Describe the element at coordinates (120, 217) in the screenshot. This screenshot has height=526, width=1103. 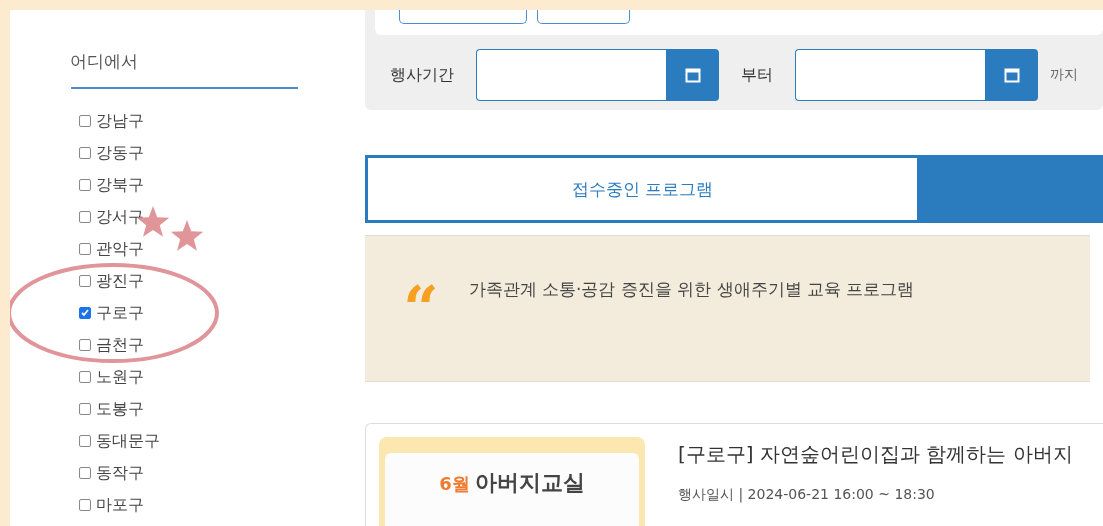
I see `checkbox-label: 강서구` at that location.